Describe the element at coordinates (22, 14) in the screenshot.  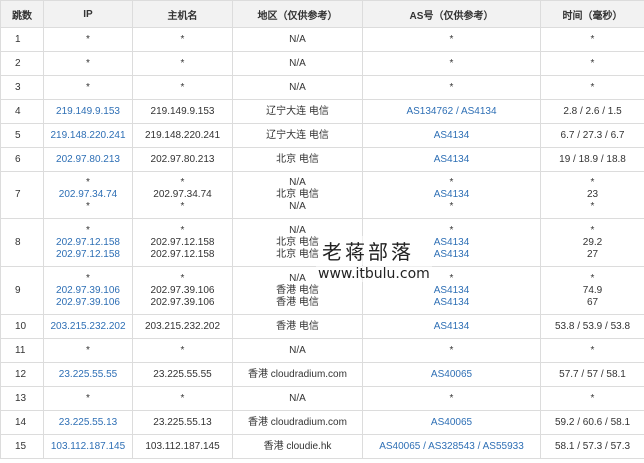
I see `header-hop: 跳数` at that location.